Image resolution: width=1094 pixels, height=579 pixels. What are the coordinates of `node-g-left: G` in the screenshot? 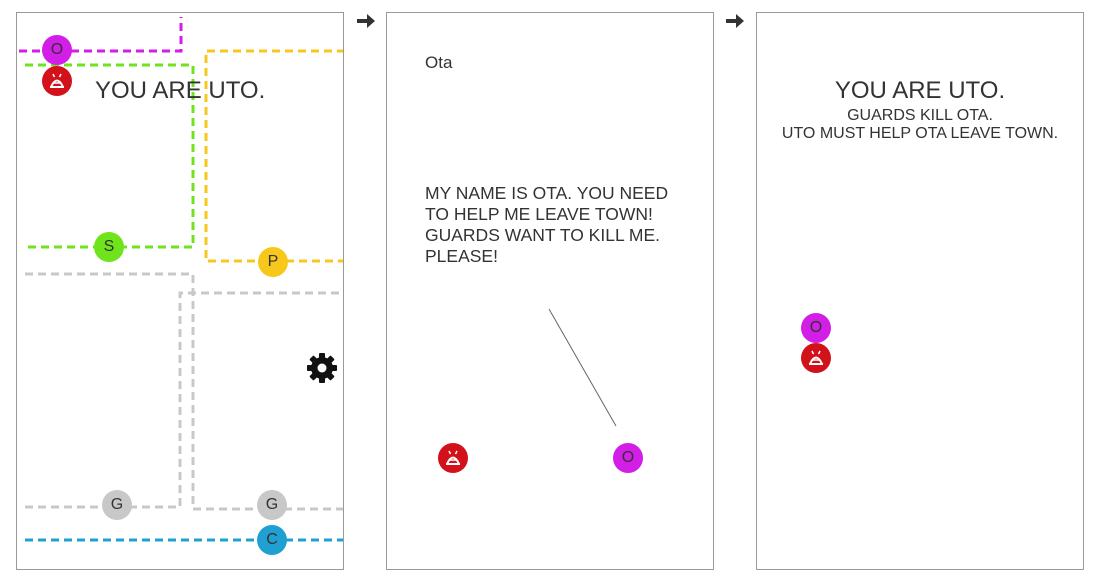 It's located at (117, 505).